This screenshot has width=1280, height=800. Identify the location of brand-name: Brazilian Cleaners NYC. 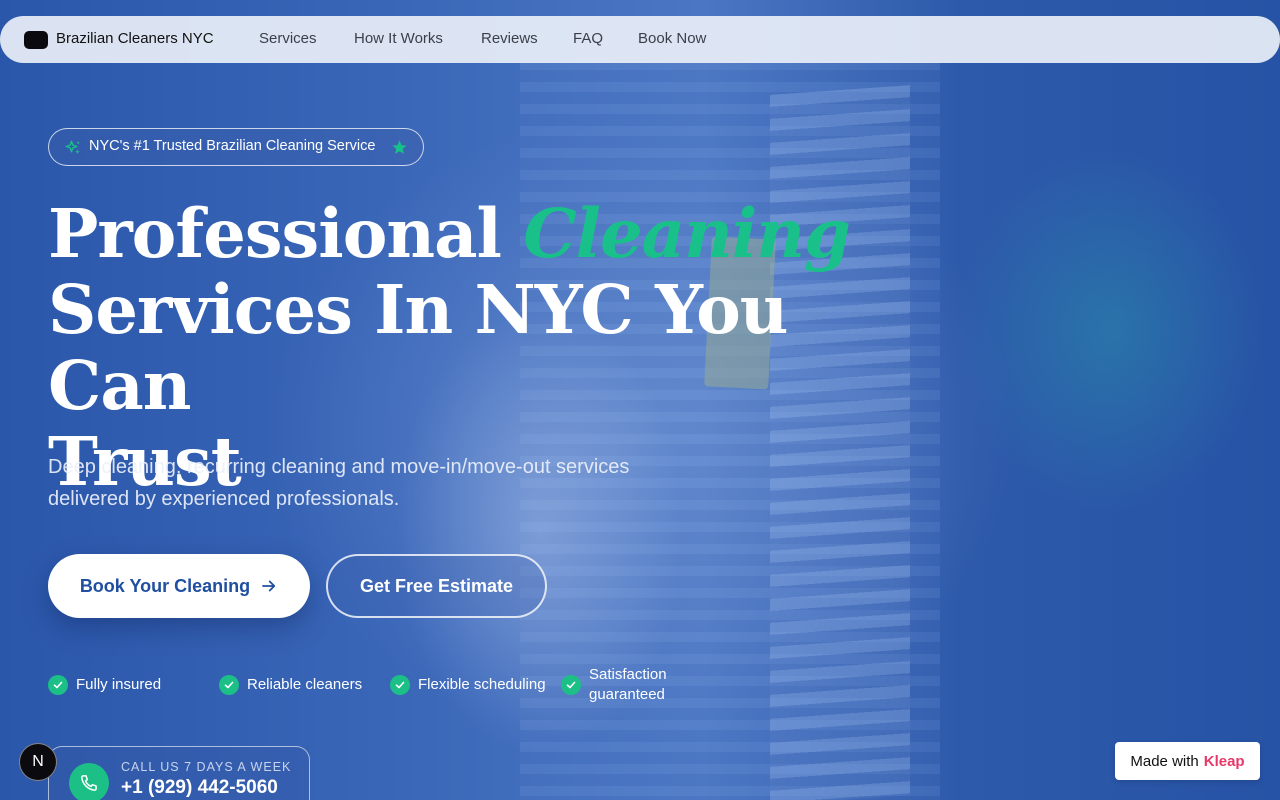
(135, 38).